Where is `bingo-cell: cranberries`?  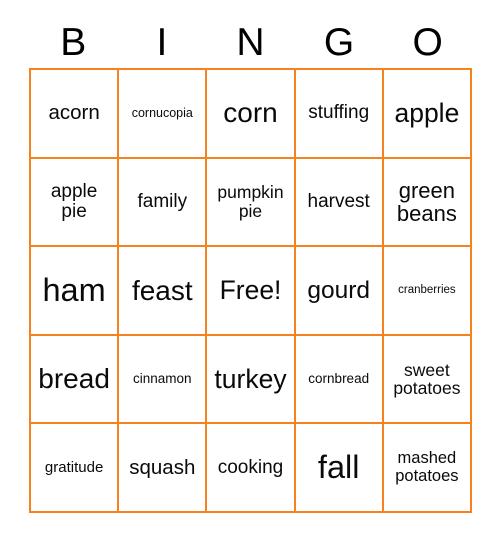
bingo-cell: cranberries is located at coordinates (427, 291).